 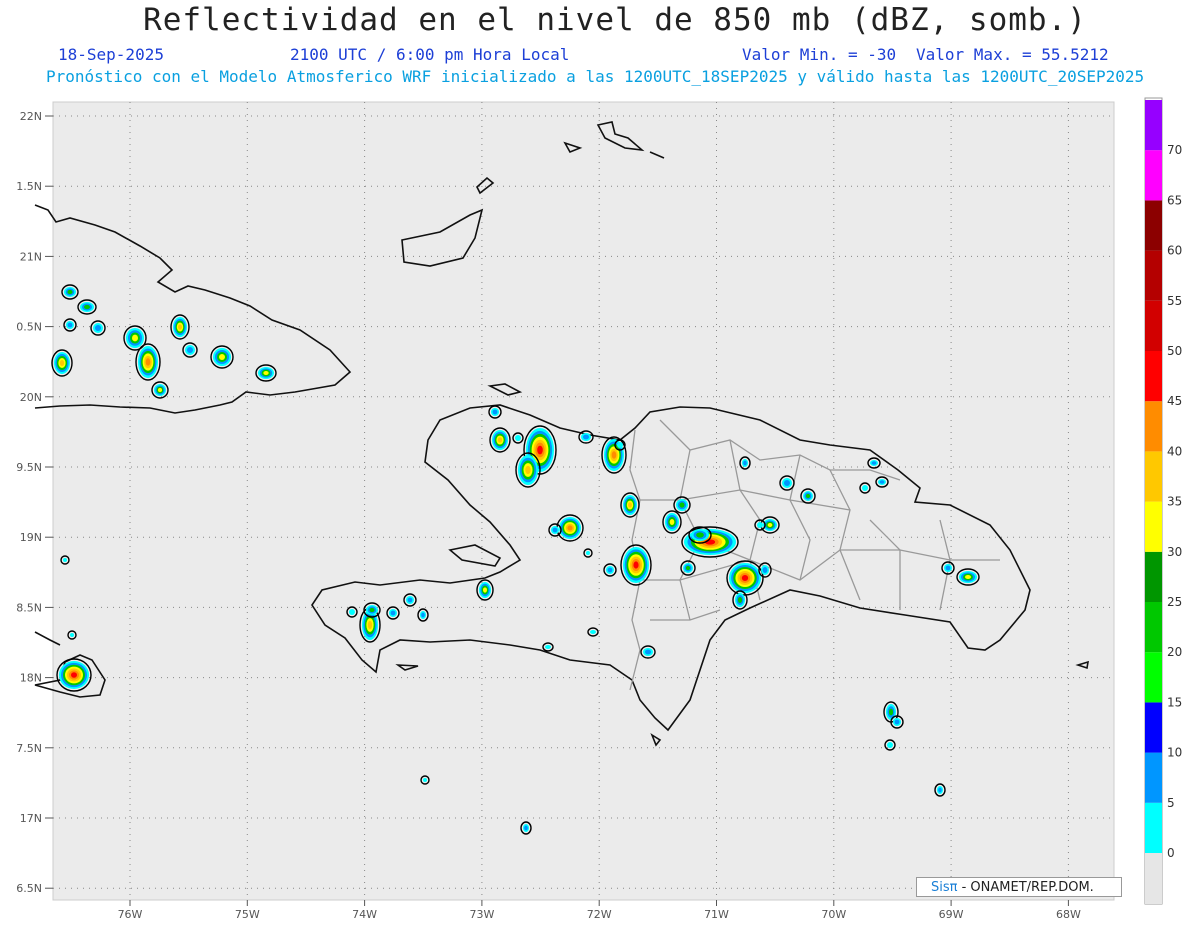 What do you see at coordinates (31, 678) in the screenshot?
I see `lat-label: 18N` at bounding box center [31, 678].